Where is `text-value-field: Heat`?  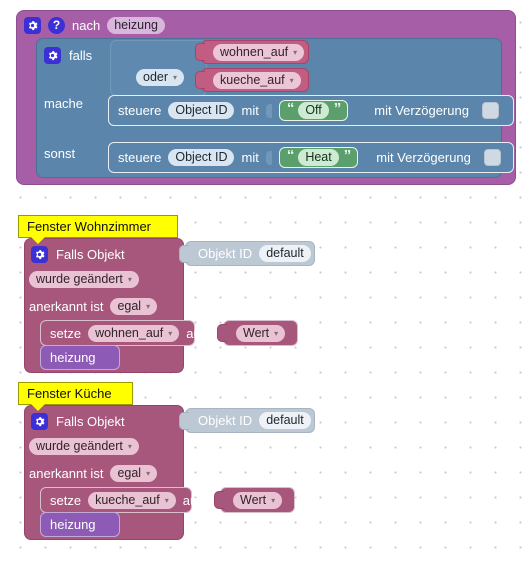
text-value-field: Heat is located at coordinates (318, 157).